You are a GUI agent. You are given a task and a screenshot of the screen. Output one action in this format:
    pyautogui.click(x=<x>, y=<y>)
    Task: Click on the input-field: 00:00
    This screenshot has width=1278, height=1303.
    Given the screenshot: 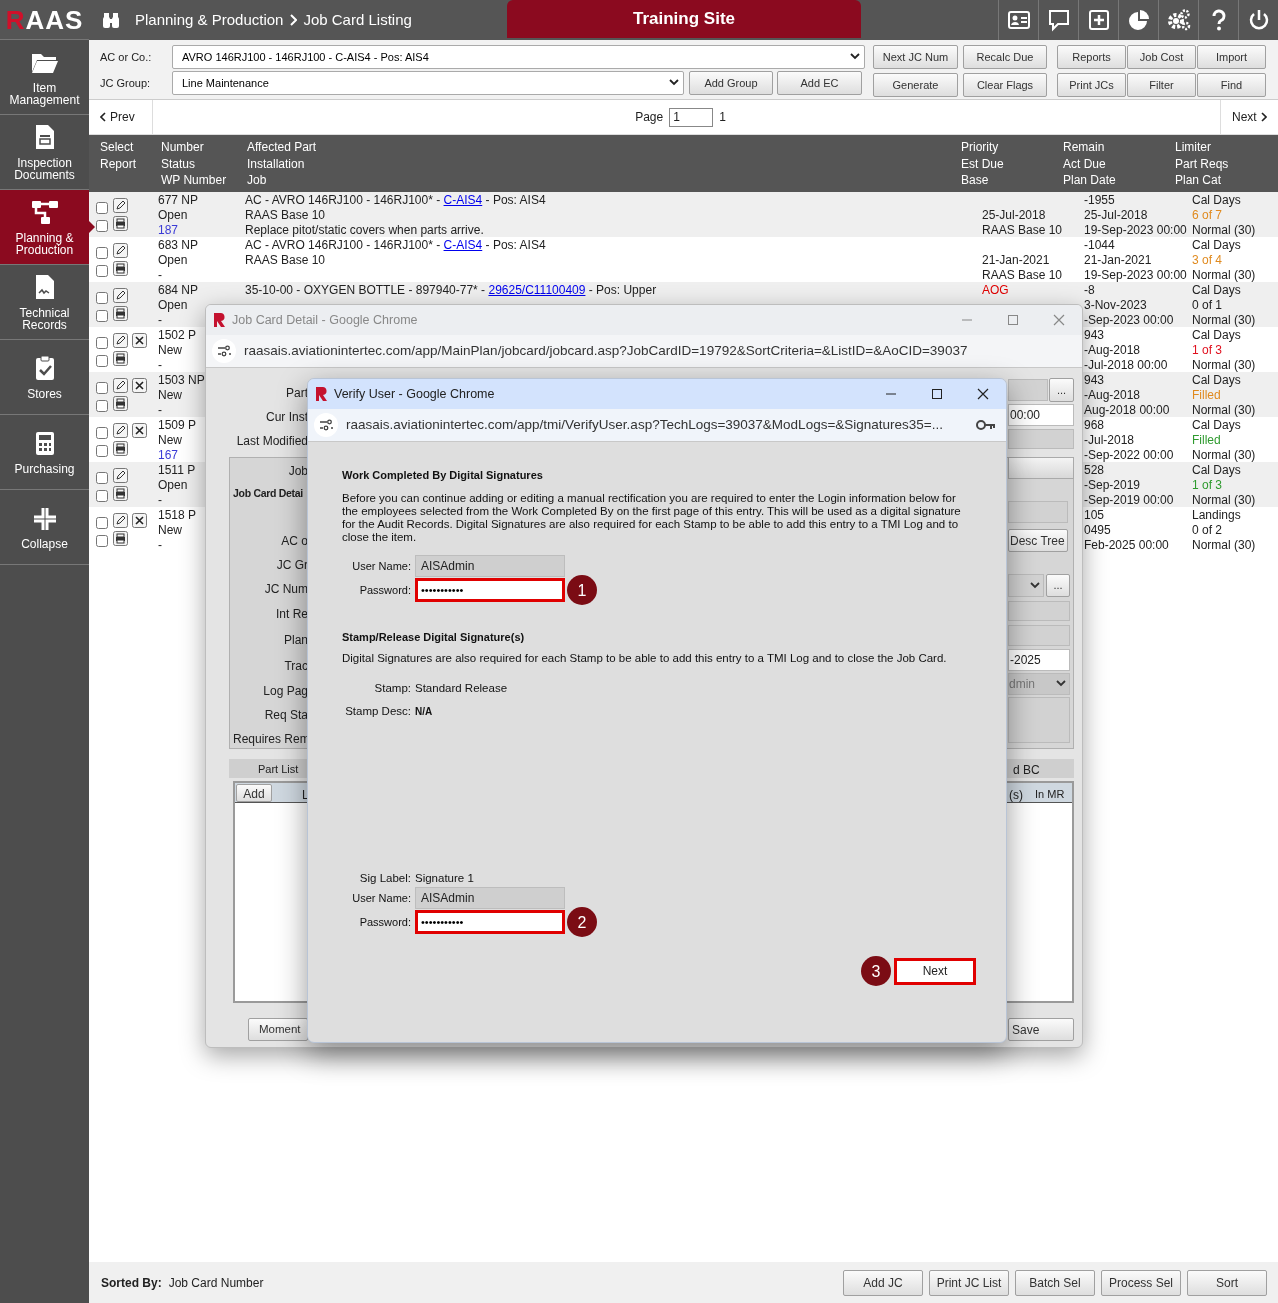 What is the action you would take?
    pyautogui.click(x=1041, y=415)
    